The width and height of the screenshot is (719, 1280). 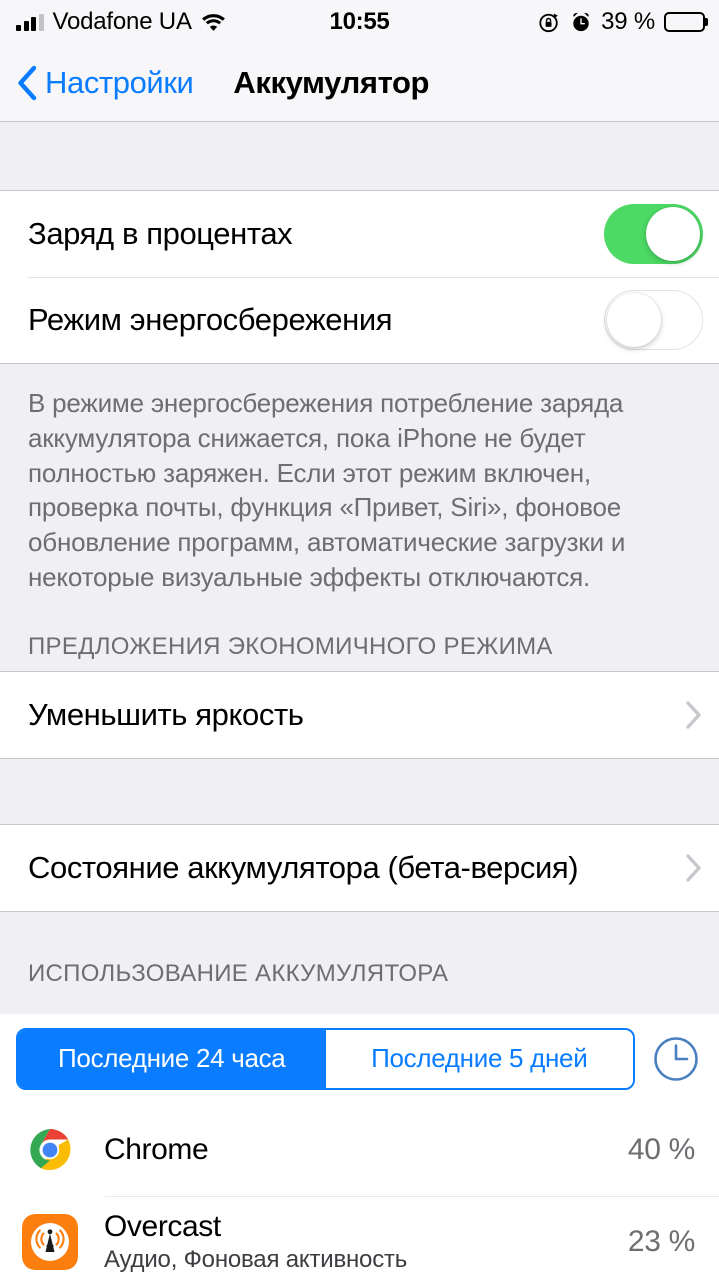 What do you see at coordinates (366, 1242) in the screenshot?
I see `app-usage-text-overcast: Overcast Аудио, Фоновая активность` at bounding box center [366, 1242].